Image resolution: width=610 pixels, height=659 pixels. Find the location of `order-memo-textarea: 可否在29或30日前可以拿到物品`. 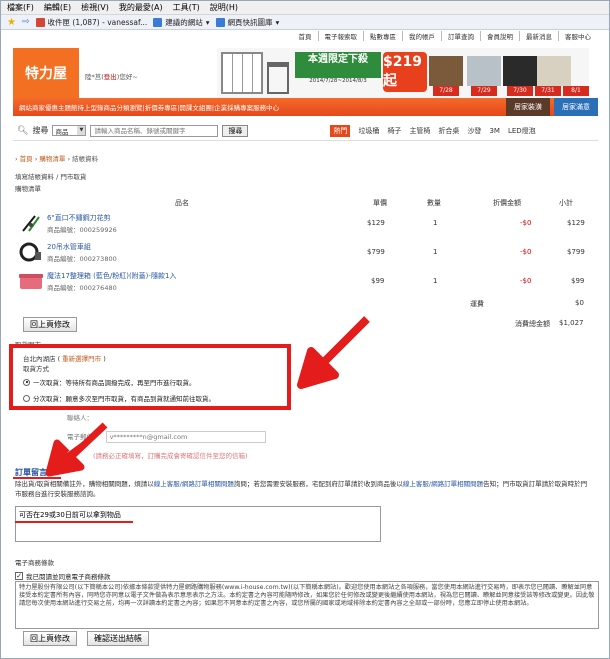

order-memo-textarea: 可否在29或30日前可以拿到物品 is located at coordinates (198, 524).